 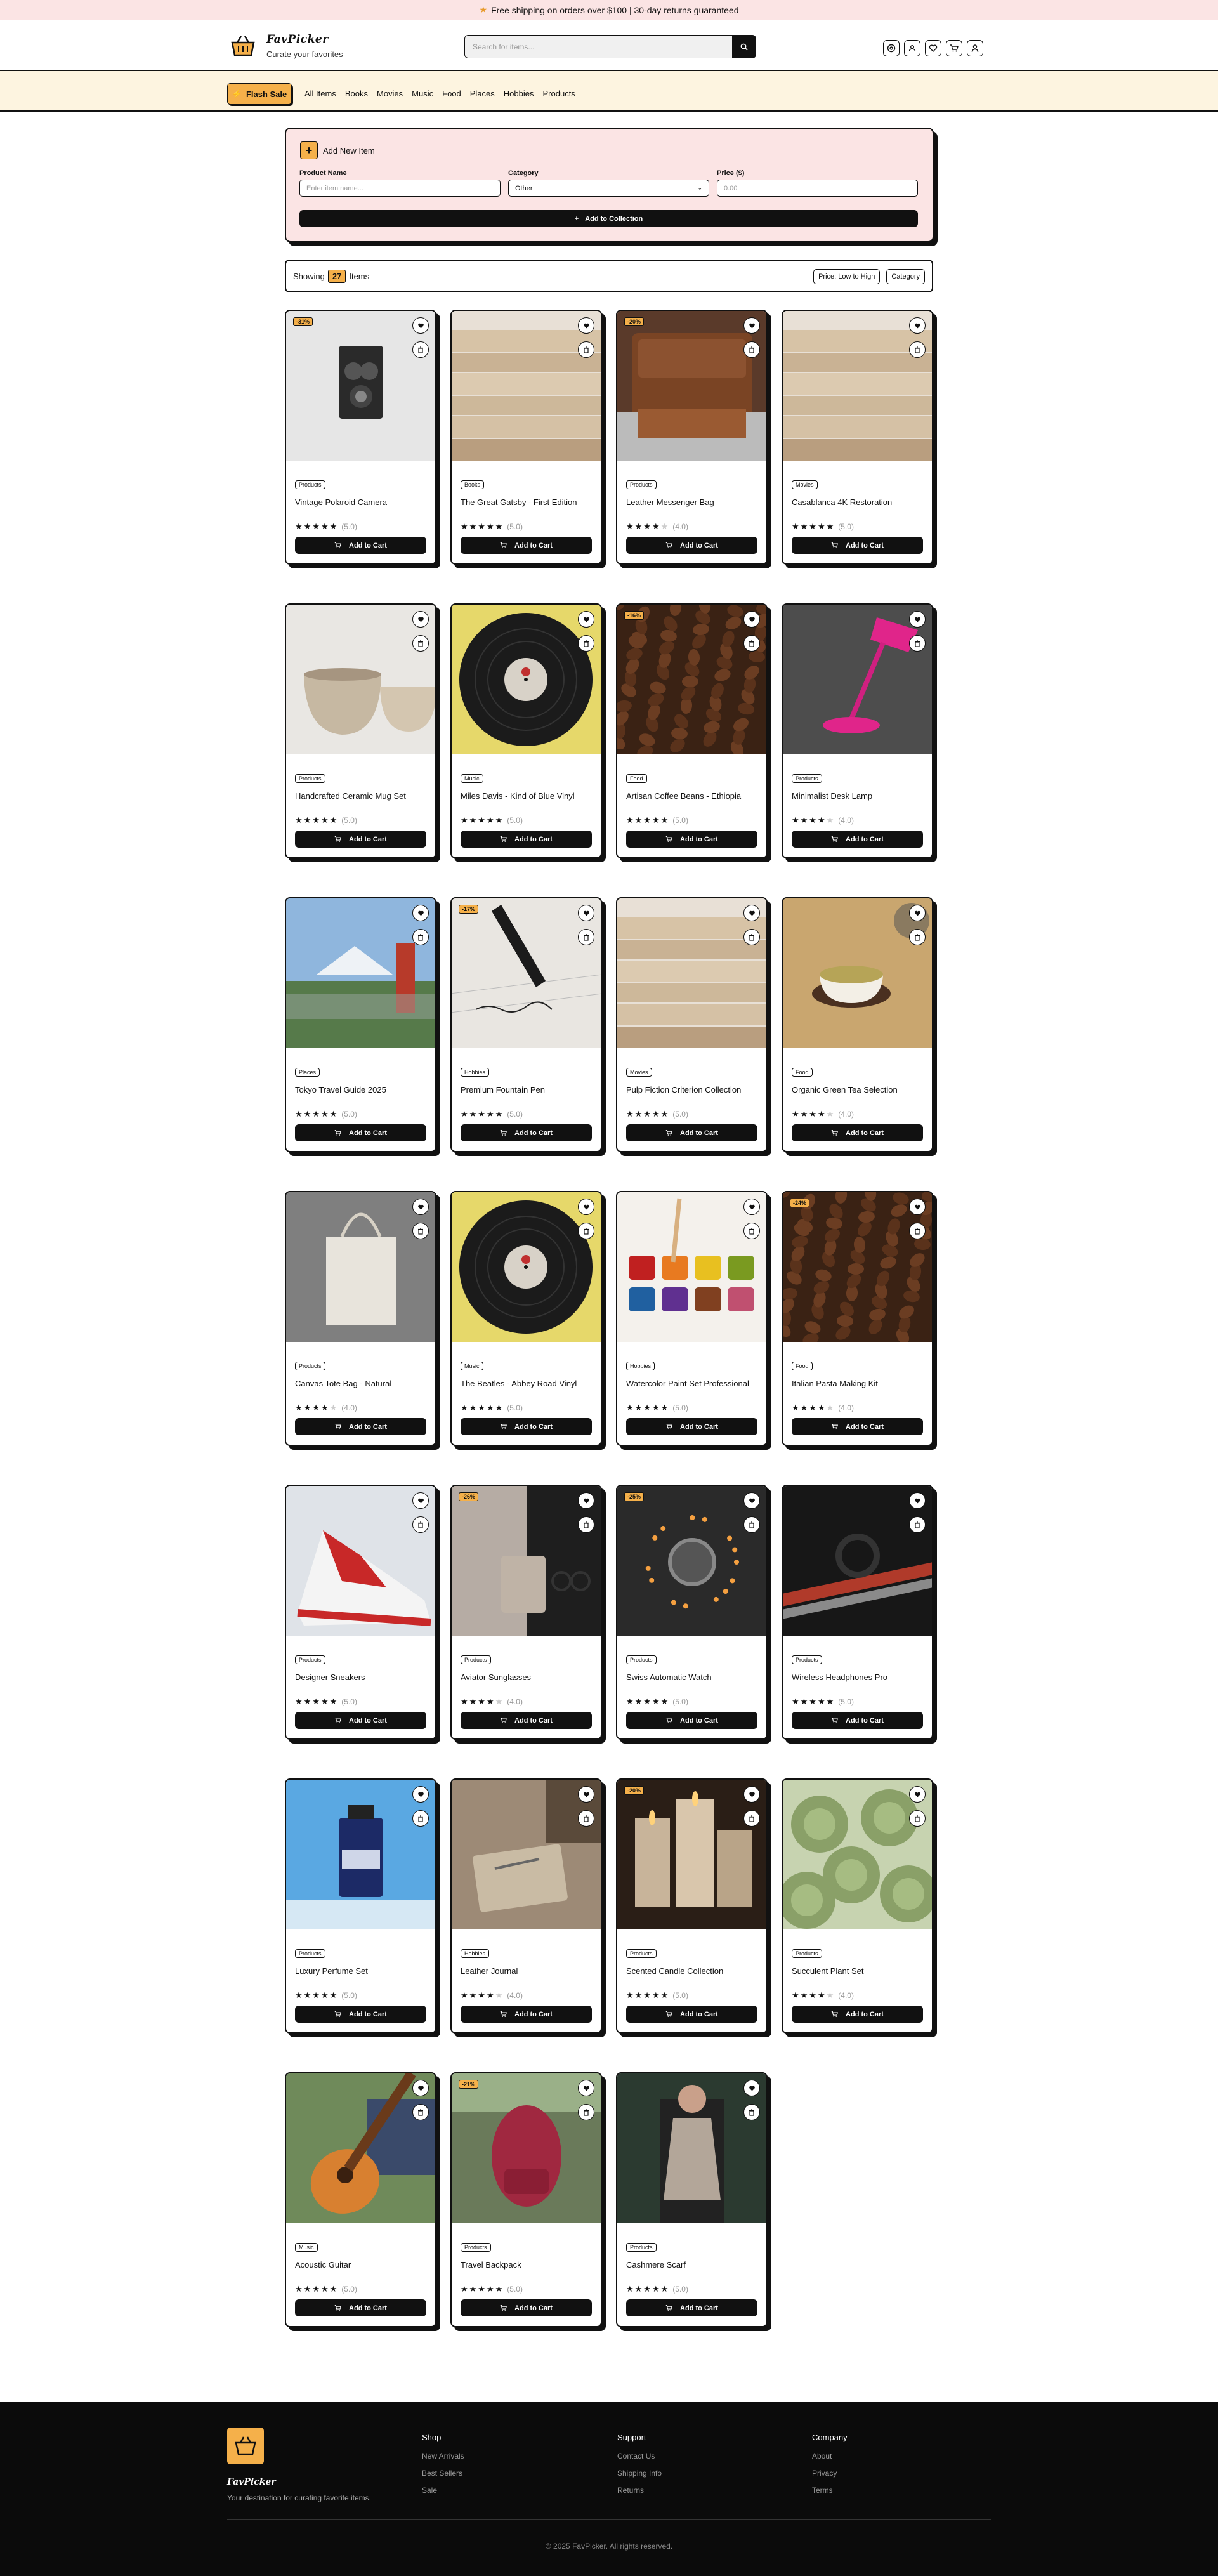 What do you see at coordinates (361, 1677) in the screenshot?
I see `product-name: Designer Sneakers` at bounding box center [361, 1677].